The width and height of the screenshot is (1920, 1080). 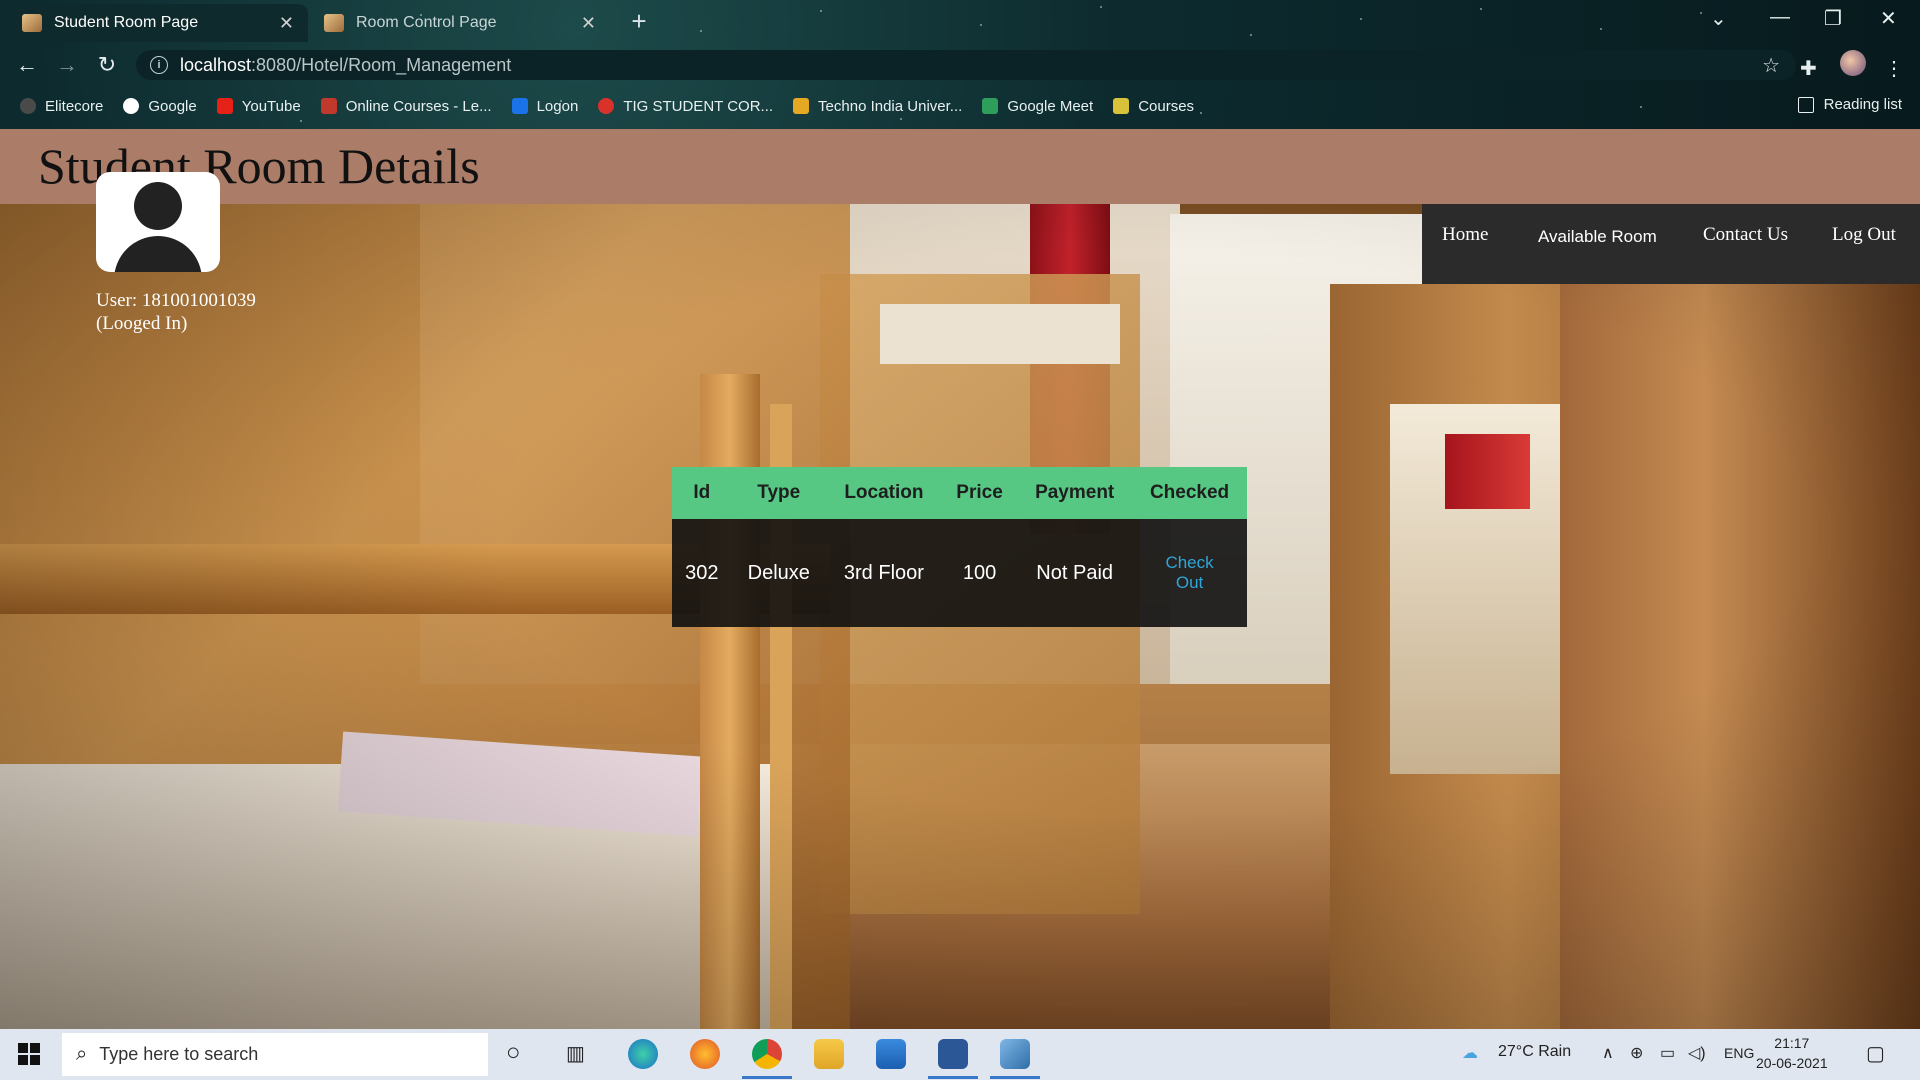 What do you see at coordinates (891, 1054) in the screenshot?
I see `mail-icon` at bounding box center [891, 1054].